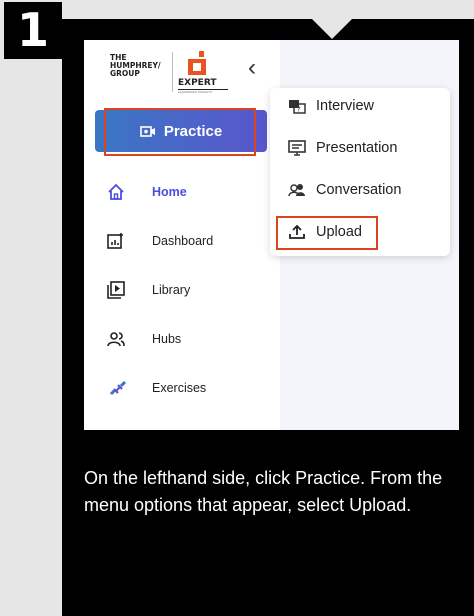 Image resolution: width=474 pixels, height=616 pixels. What do you see at coordinates (359, 190) in the screenshot?
I see `menu-item-label: Conversation` at bounding box center [359, 190].